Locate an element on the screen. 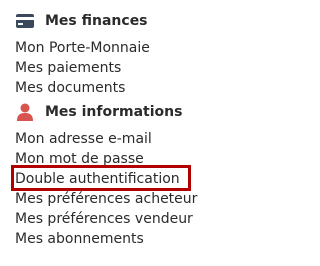 The height and width of the screenshot is (266, 320). link-mes-abonnements: Mes abonnements is located at coordinates (106, 239).